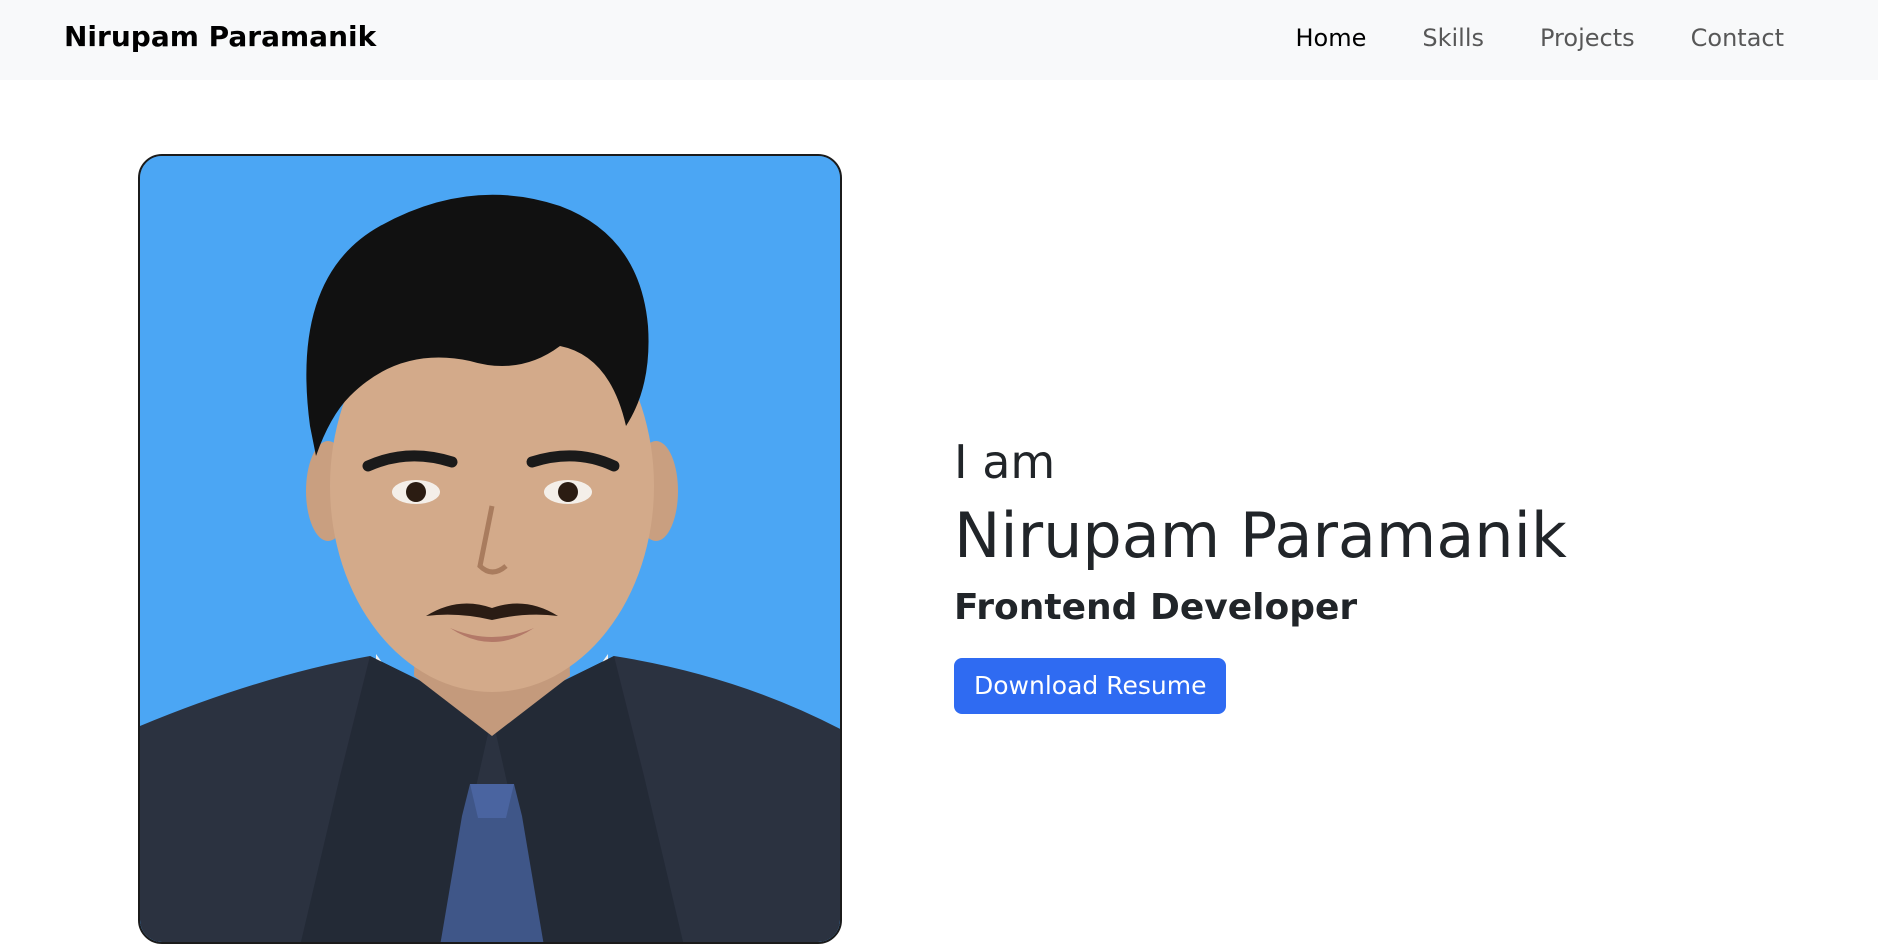 Image resolution: width=1878 pixels, height=944 pixels. What do you see at coordinates (1005, 462) in the screenshot?
I see `hero-greeting: I am` at bounding box center [1005, 462].